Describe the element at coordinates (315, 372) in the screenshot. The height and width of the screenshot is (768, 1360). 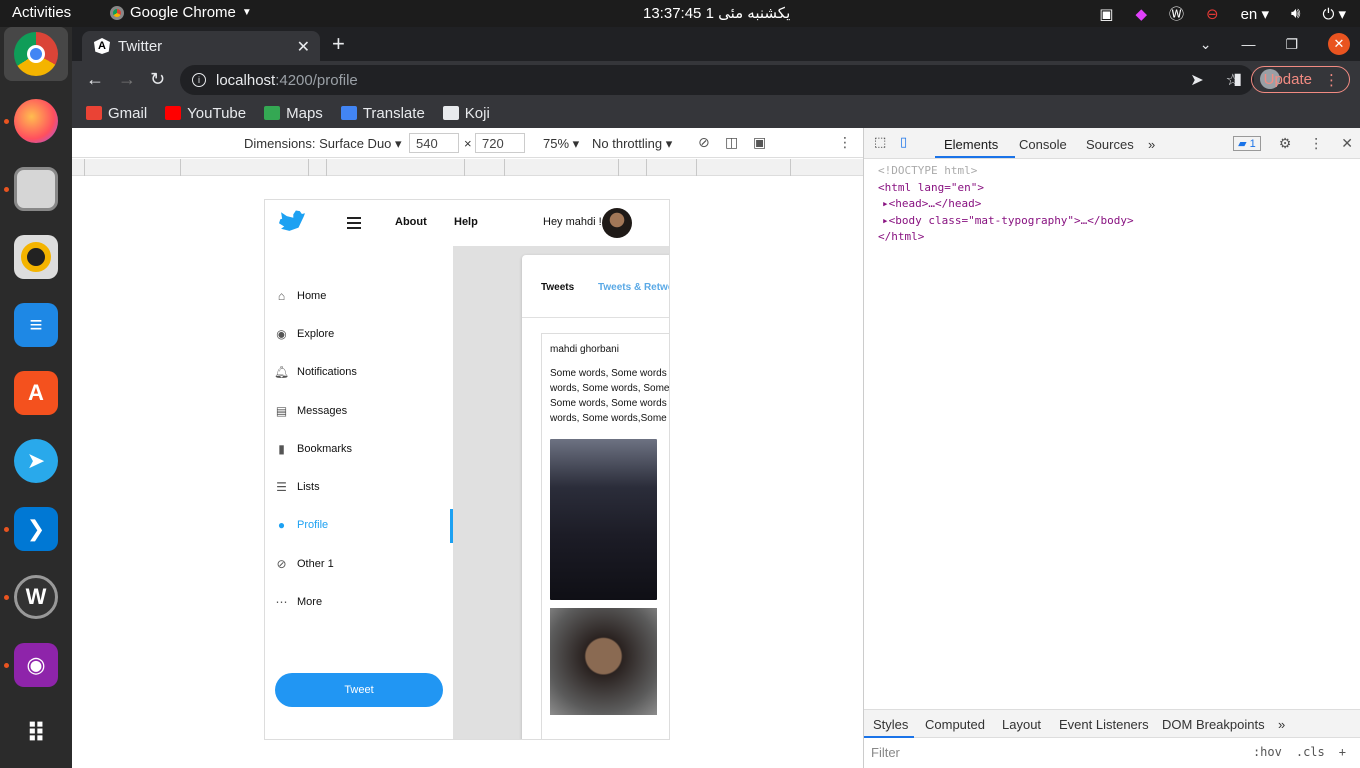
I see `nav-item-notifications: 🔔︎ Notifications` at that location.